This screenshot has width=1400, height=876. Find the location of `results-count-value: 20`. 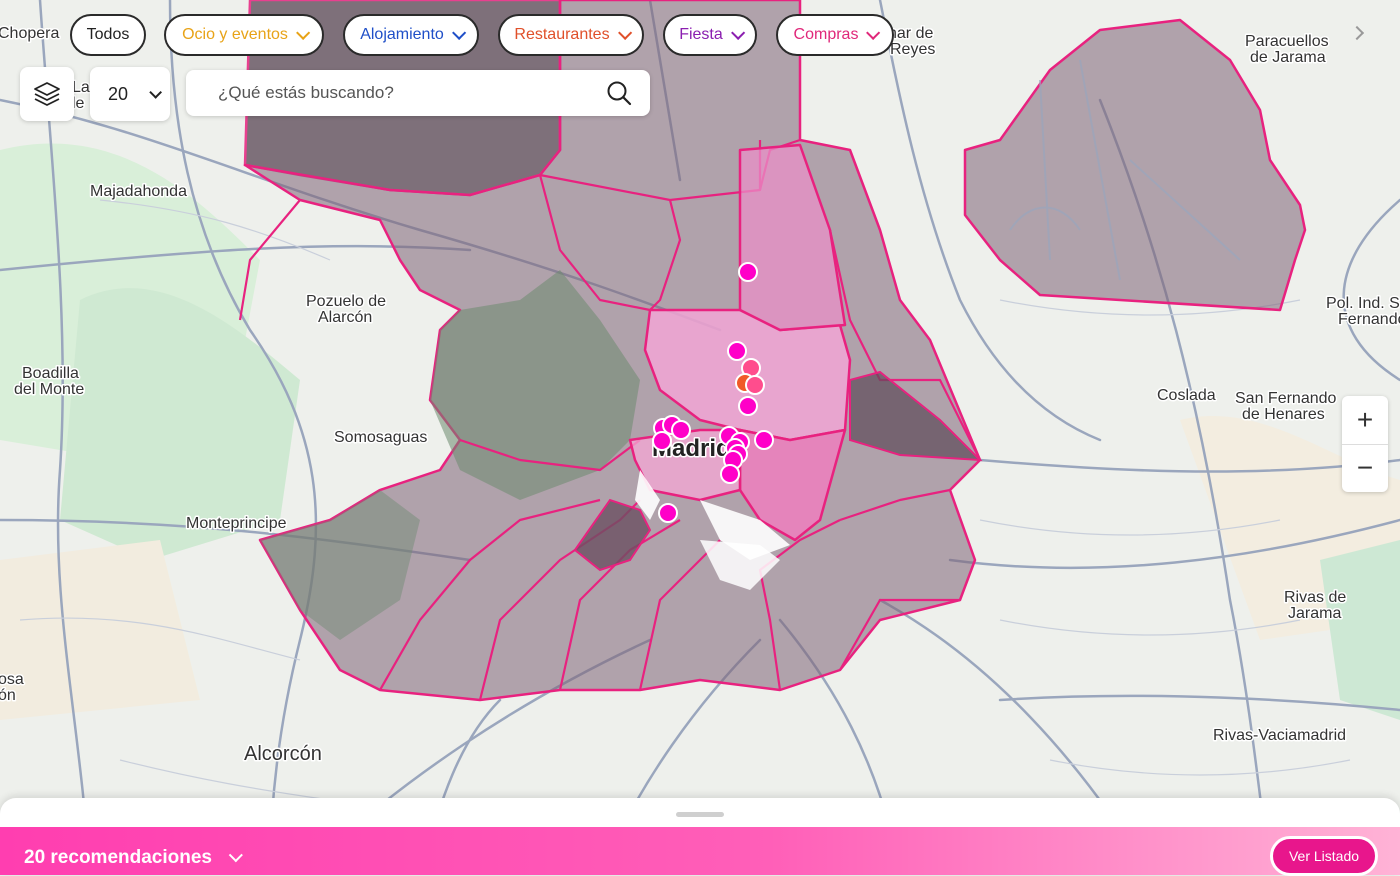

results-count-value: 20 is located at coordinates (118, 93).